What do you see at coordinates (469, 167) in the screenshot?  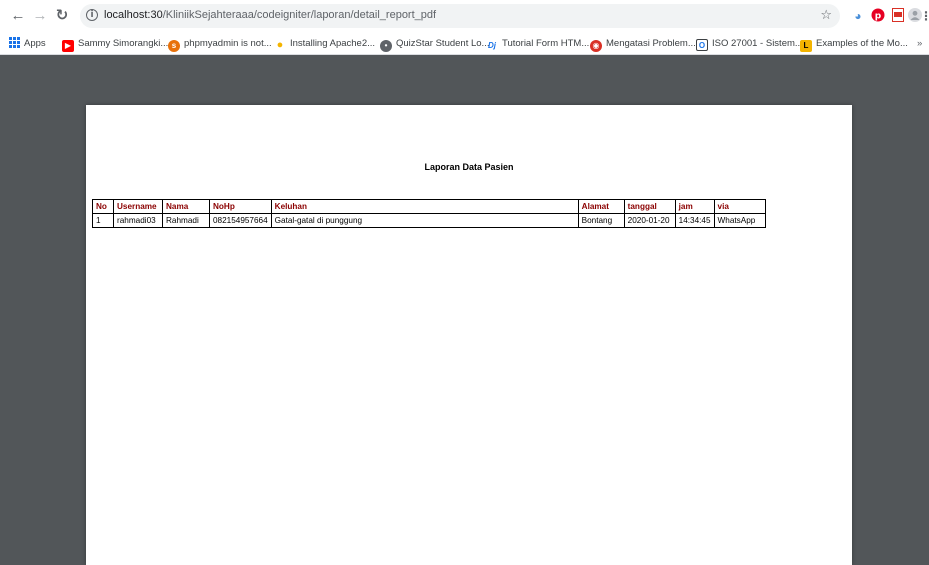 I see `report-title: Laporan Data Pasien` at bounding box center [469, 167].